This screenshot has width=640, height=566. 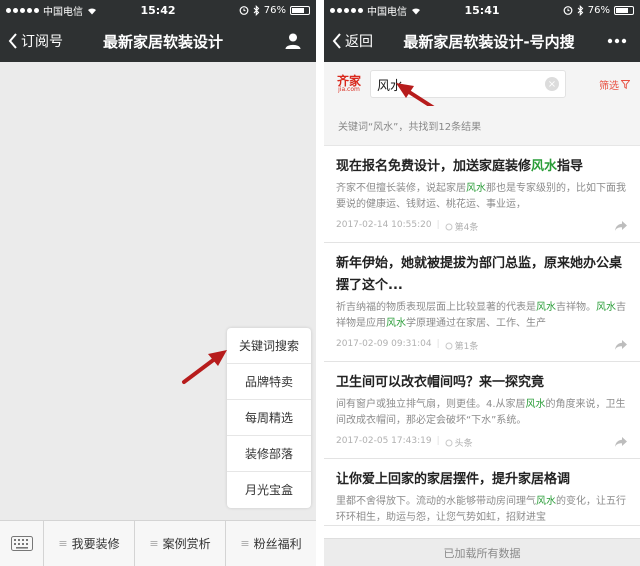 I want to click on menu-item-weekly-picks: 每周精选, so click(x=269, y=418).